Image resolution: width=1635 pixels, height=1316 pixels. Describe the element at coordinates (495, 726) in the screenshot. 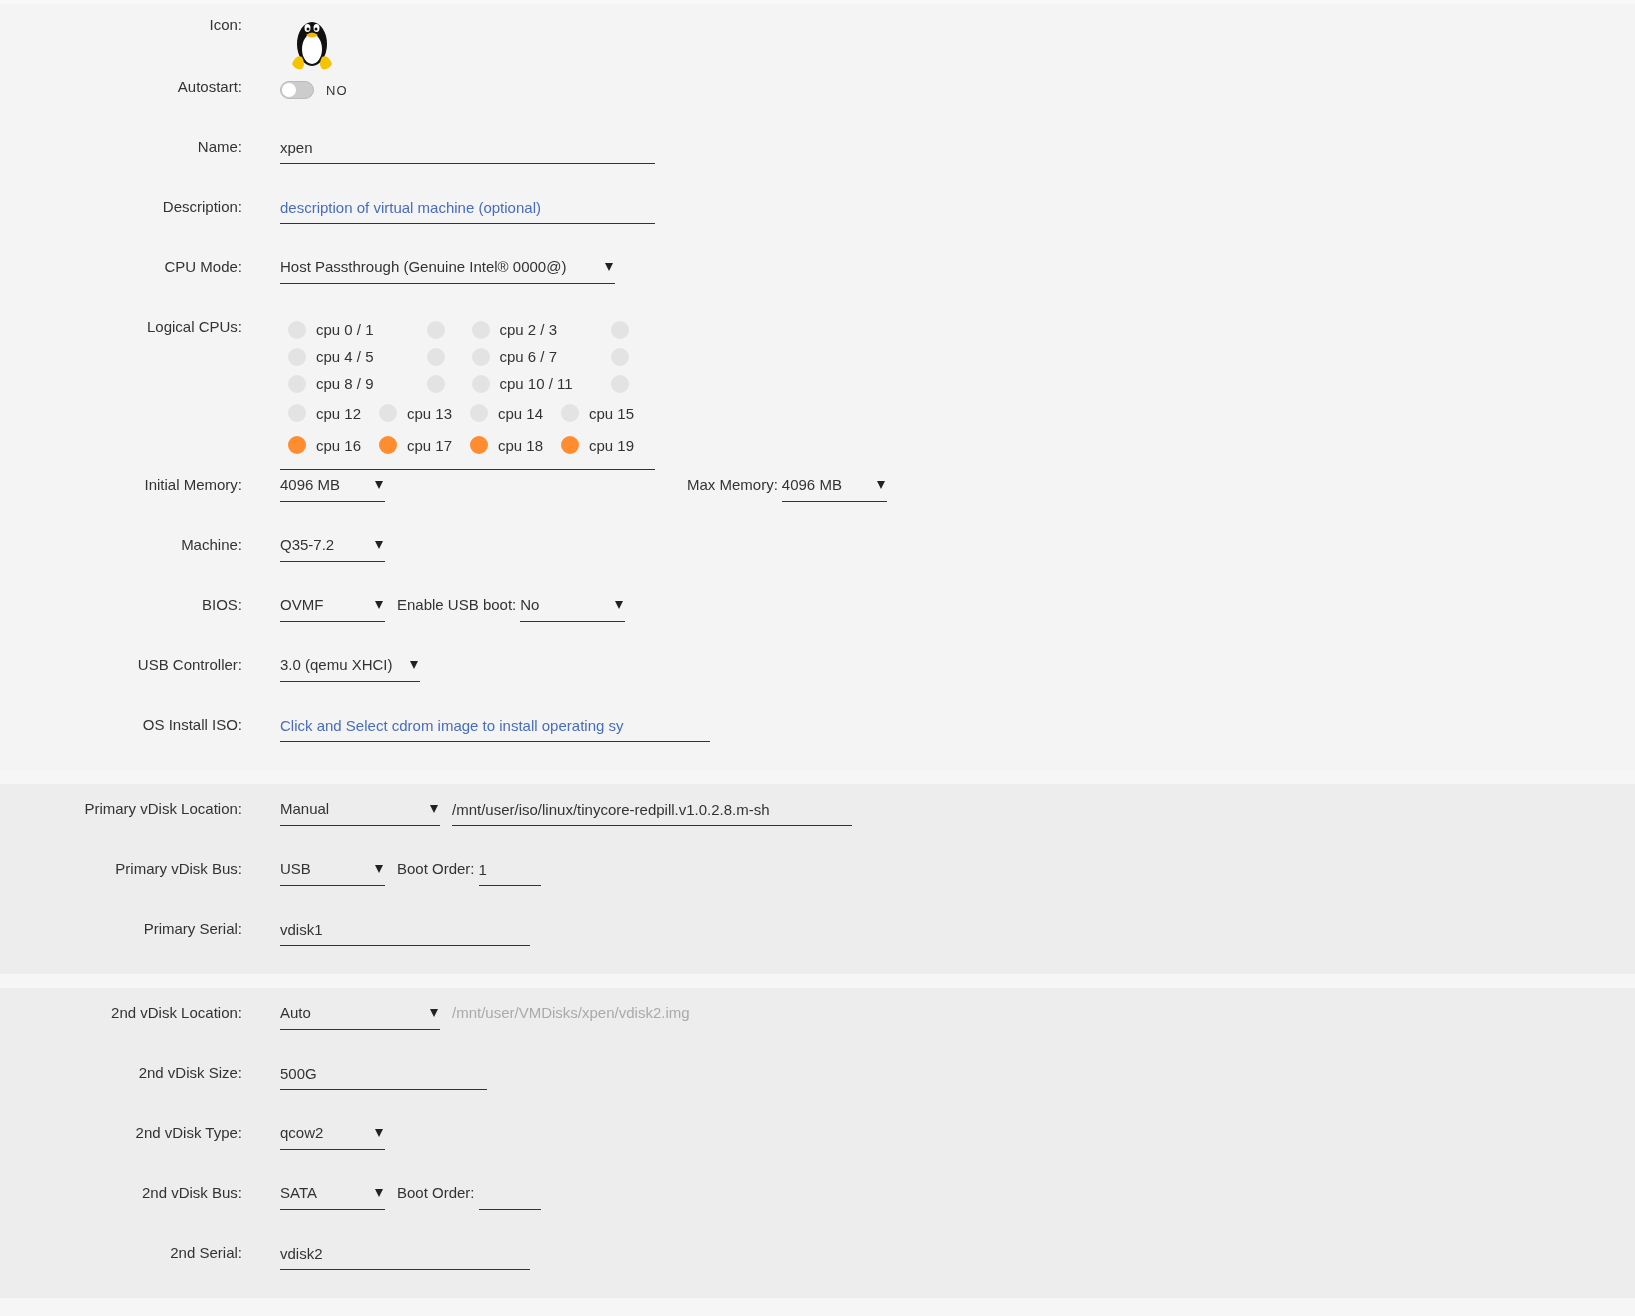

I see `input-field: Click and Select cdrom image to install operating sy` at that location.